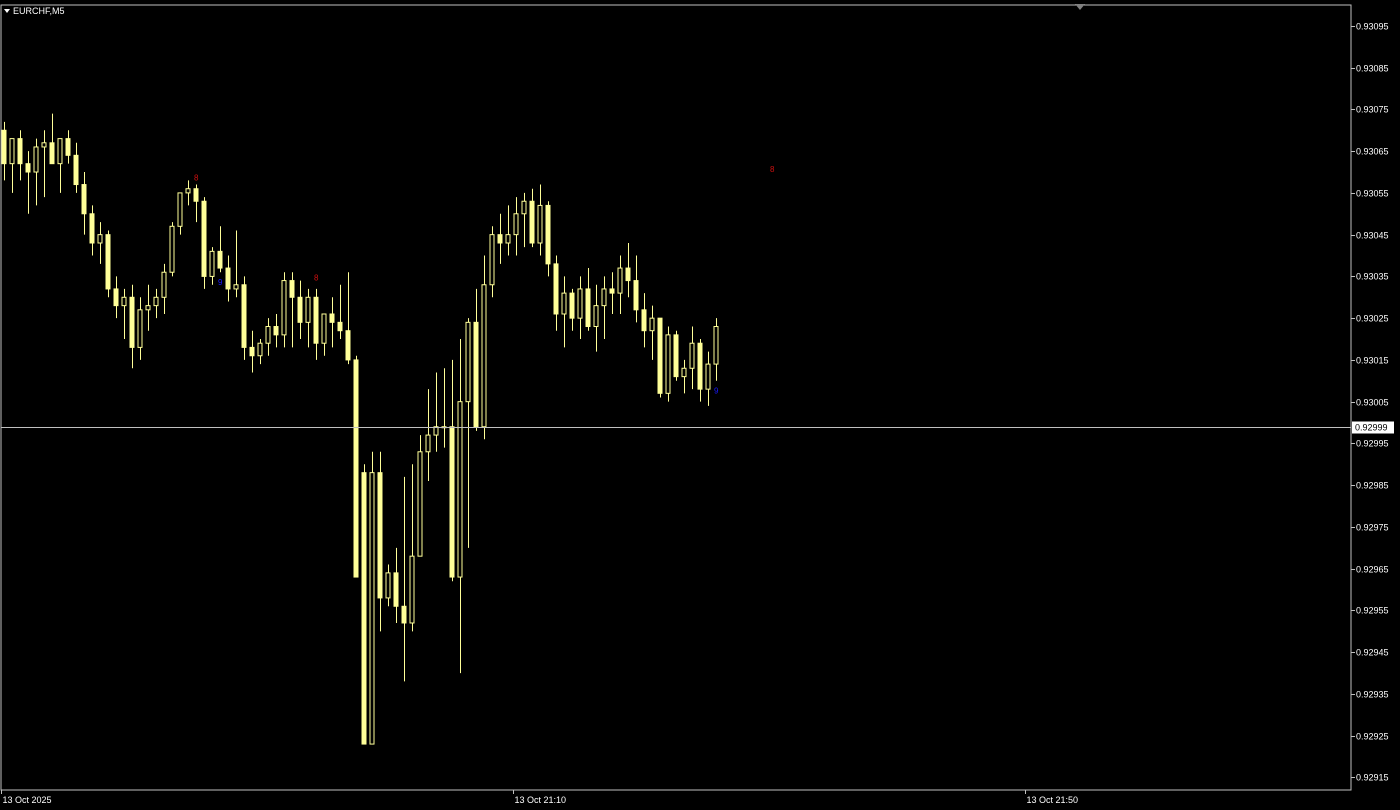  What do you see at coordinates (1372, 444) in the screenshot?
I see `y-axis-tick-label: 0.92995` at bounding box center [1372, 444].